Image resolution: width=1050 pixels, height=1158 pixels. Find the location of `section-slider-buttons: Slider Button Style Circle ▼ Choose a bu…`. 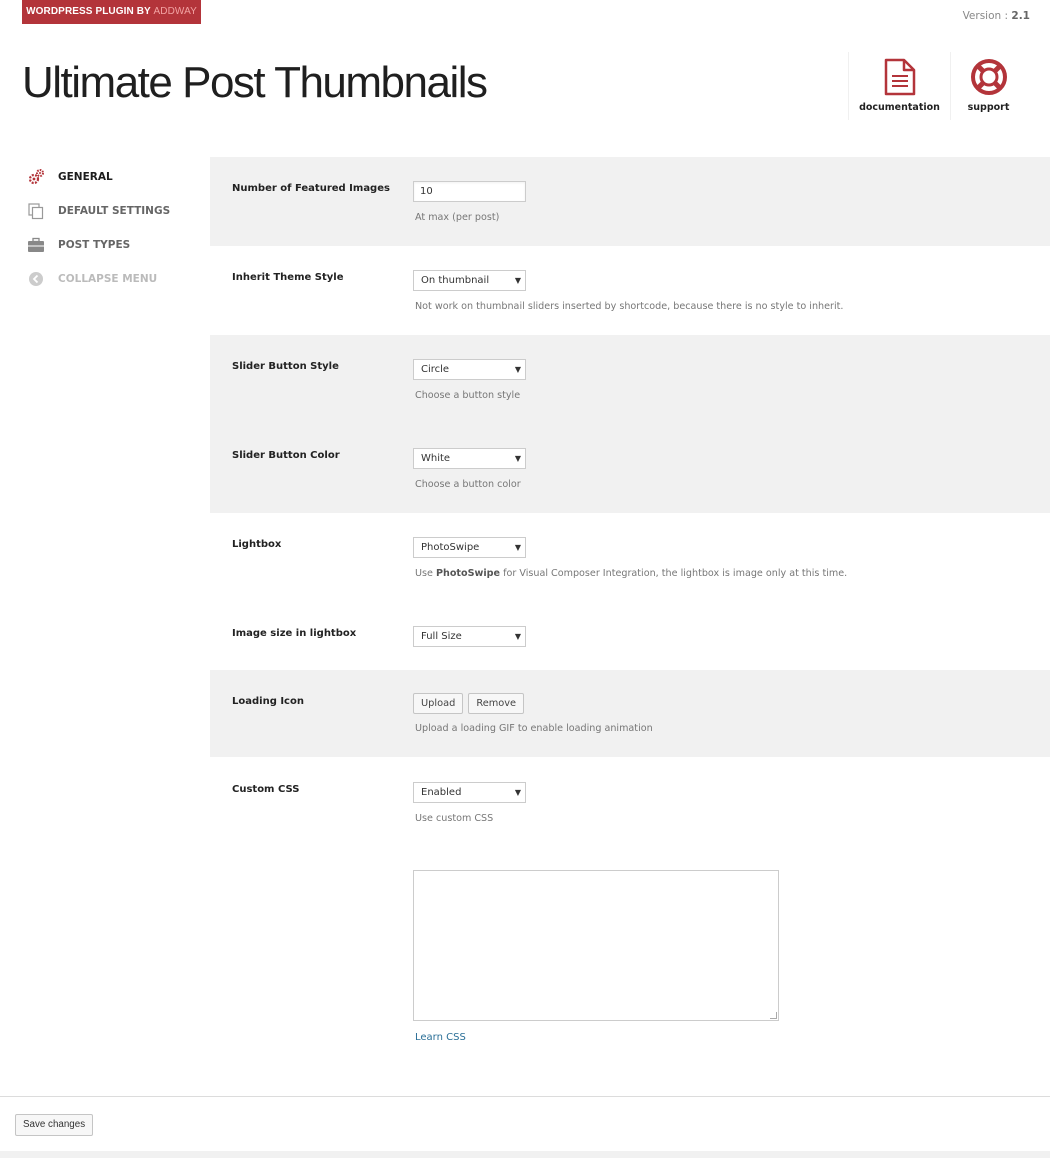

section-slider-buttons: Slider Button Style Circle ▼ Choose a bu… is located at coordinates (630, 424).